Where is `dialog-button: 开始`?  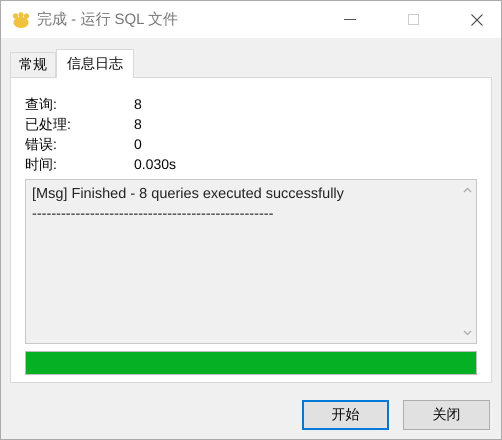
dialog-button: 开始 is located at coordinates (345, 415).